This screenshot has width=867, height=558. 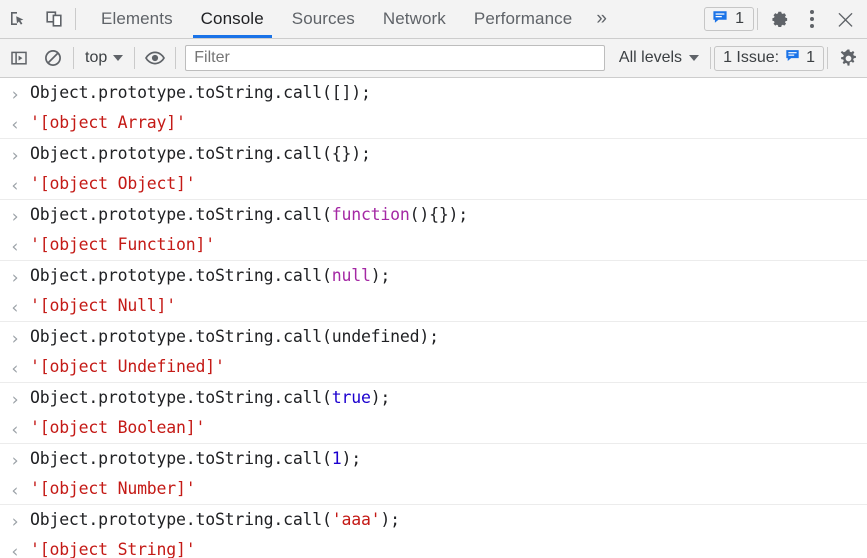 What do you see at coordinates (433, 489) in the screenshot?
I see `console-output-row: ‹ '[object Number]'` at bounding box center [433, 489].